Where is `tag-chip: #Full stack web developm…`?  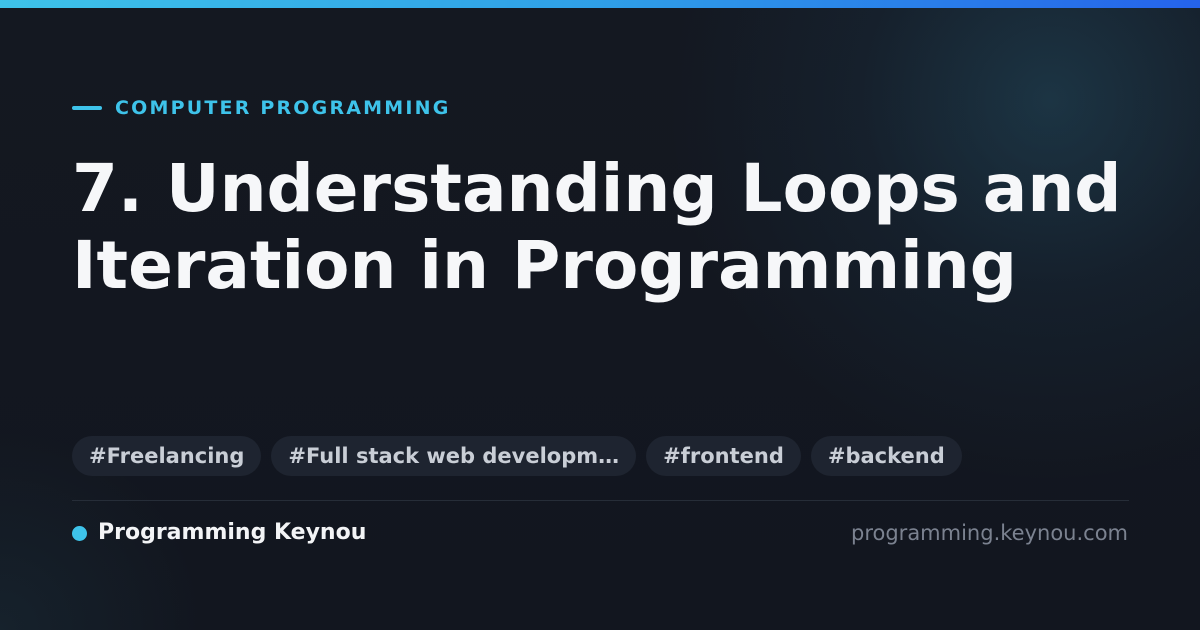
tag-chip: #Full stack web developm… is located at coordinates (454, 456).